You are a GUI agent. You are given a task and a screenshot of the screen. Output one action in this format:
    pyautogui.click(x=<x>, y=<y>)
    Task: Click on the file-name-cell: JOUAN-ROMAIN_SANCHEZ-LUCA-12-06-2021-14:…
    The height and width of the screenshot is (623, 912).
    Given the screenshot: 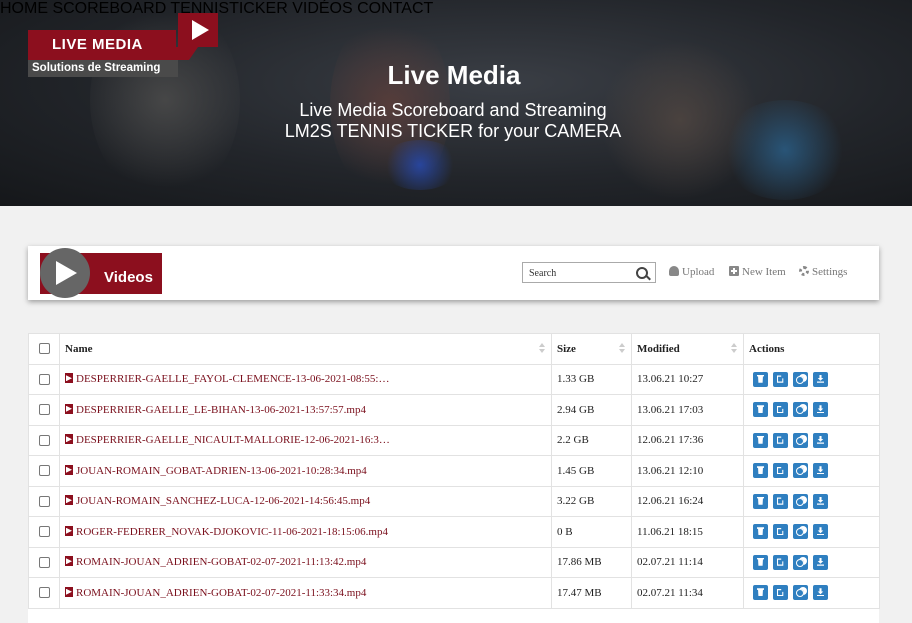 What is the action you would take?
    pyautogui.click(x=305, y=501)
    